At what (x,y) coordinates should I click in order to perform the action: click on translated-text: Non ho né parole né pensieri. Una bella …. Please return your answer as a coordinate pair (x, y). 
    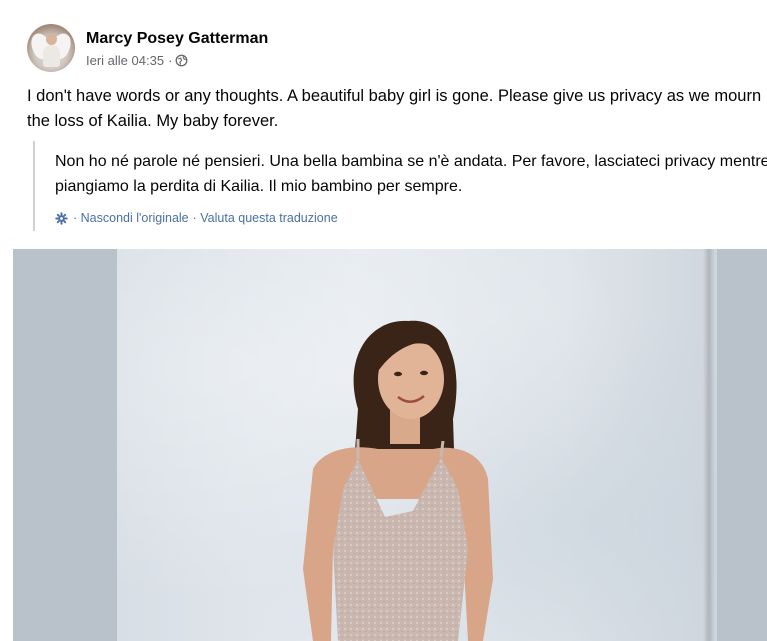
    Looking at the image, I should click on (411, 174).